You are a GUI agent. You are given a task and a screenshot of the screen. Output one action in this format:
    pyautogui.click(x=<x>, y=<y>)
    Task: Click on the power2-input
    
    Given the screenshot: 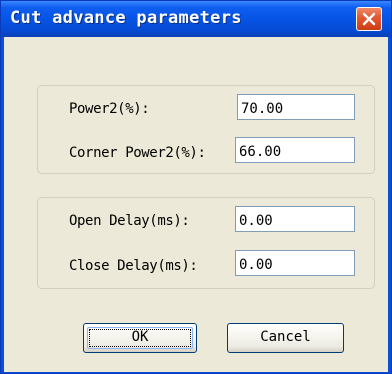 What is the action you would take?
    pyautogui.click(x=296, y=107)
    